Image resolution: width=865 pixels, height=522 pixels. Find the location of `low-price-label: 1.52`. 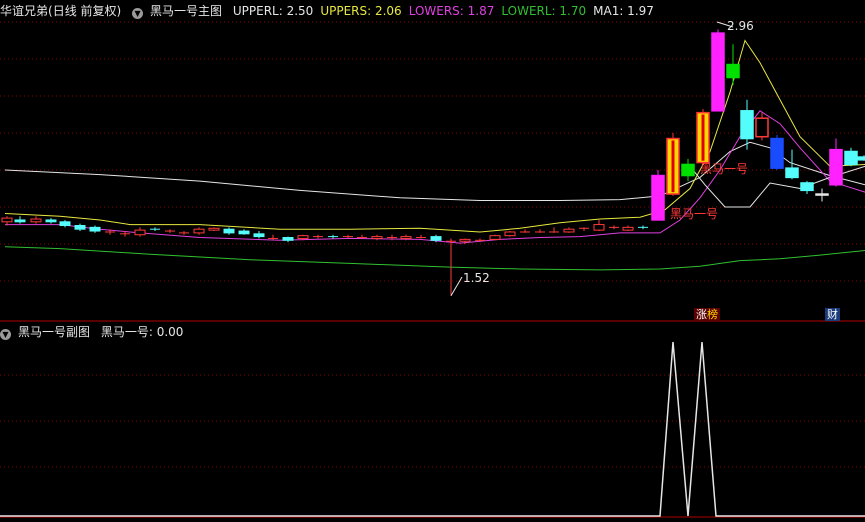

low-price-label: 1.52 is located at coordinates (476, 278).